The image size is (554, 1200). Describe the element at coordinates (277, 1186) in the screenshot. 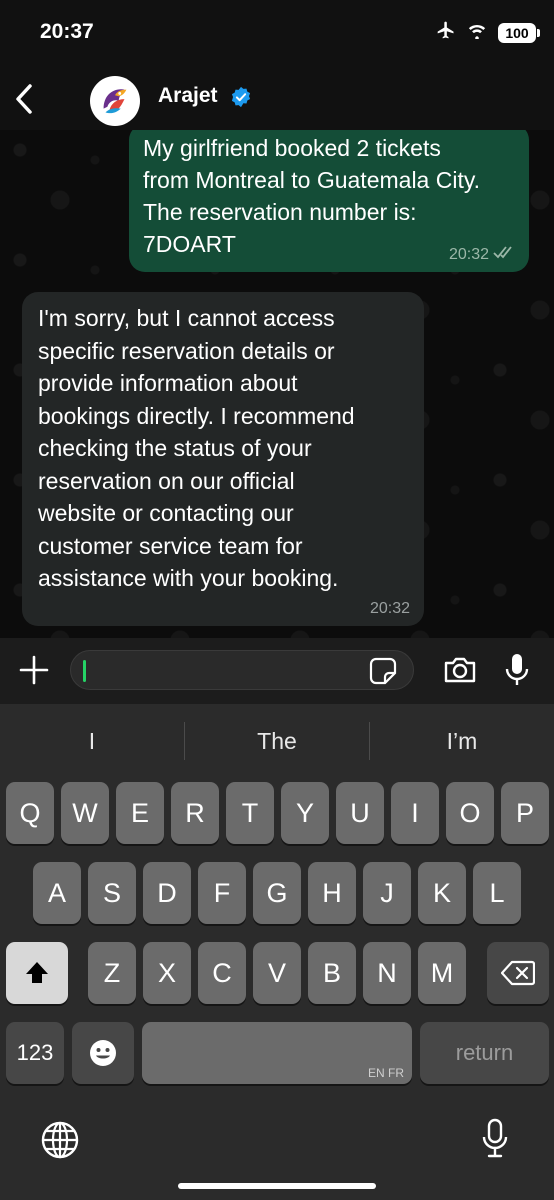

I see `home-indicator` at that location.